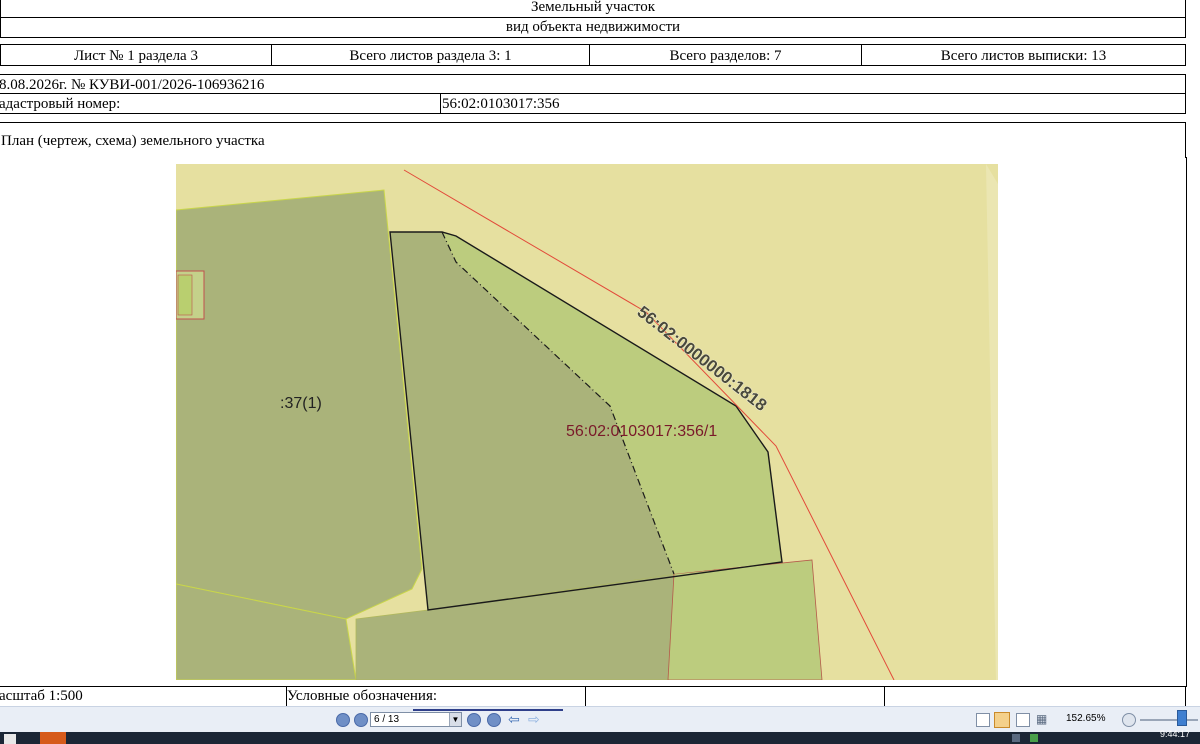 The width and height of the screenshot is (1200, 744). I want to click on zoom-slider-track, so click(1169, 720).